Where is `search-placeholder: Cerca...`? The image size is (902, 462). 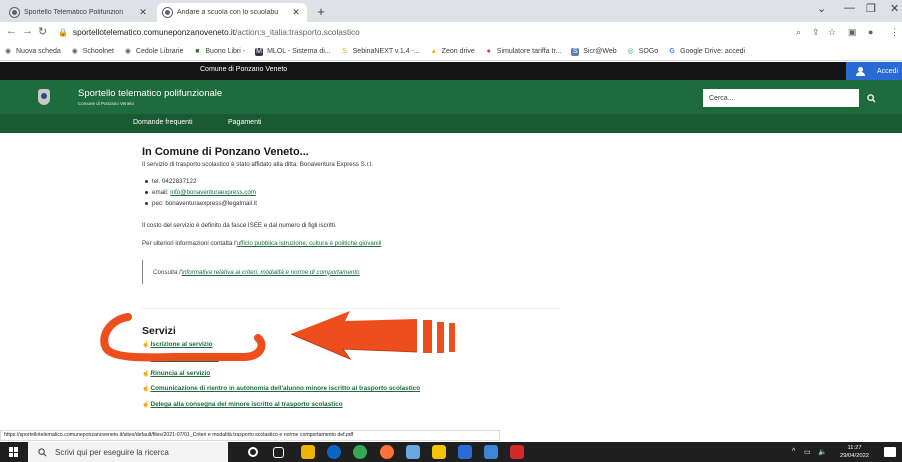
search-placeholder: Cerca... is located at coordinates (721, 98).